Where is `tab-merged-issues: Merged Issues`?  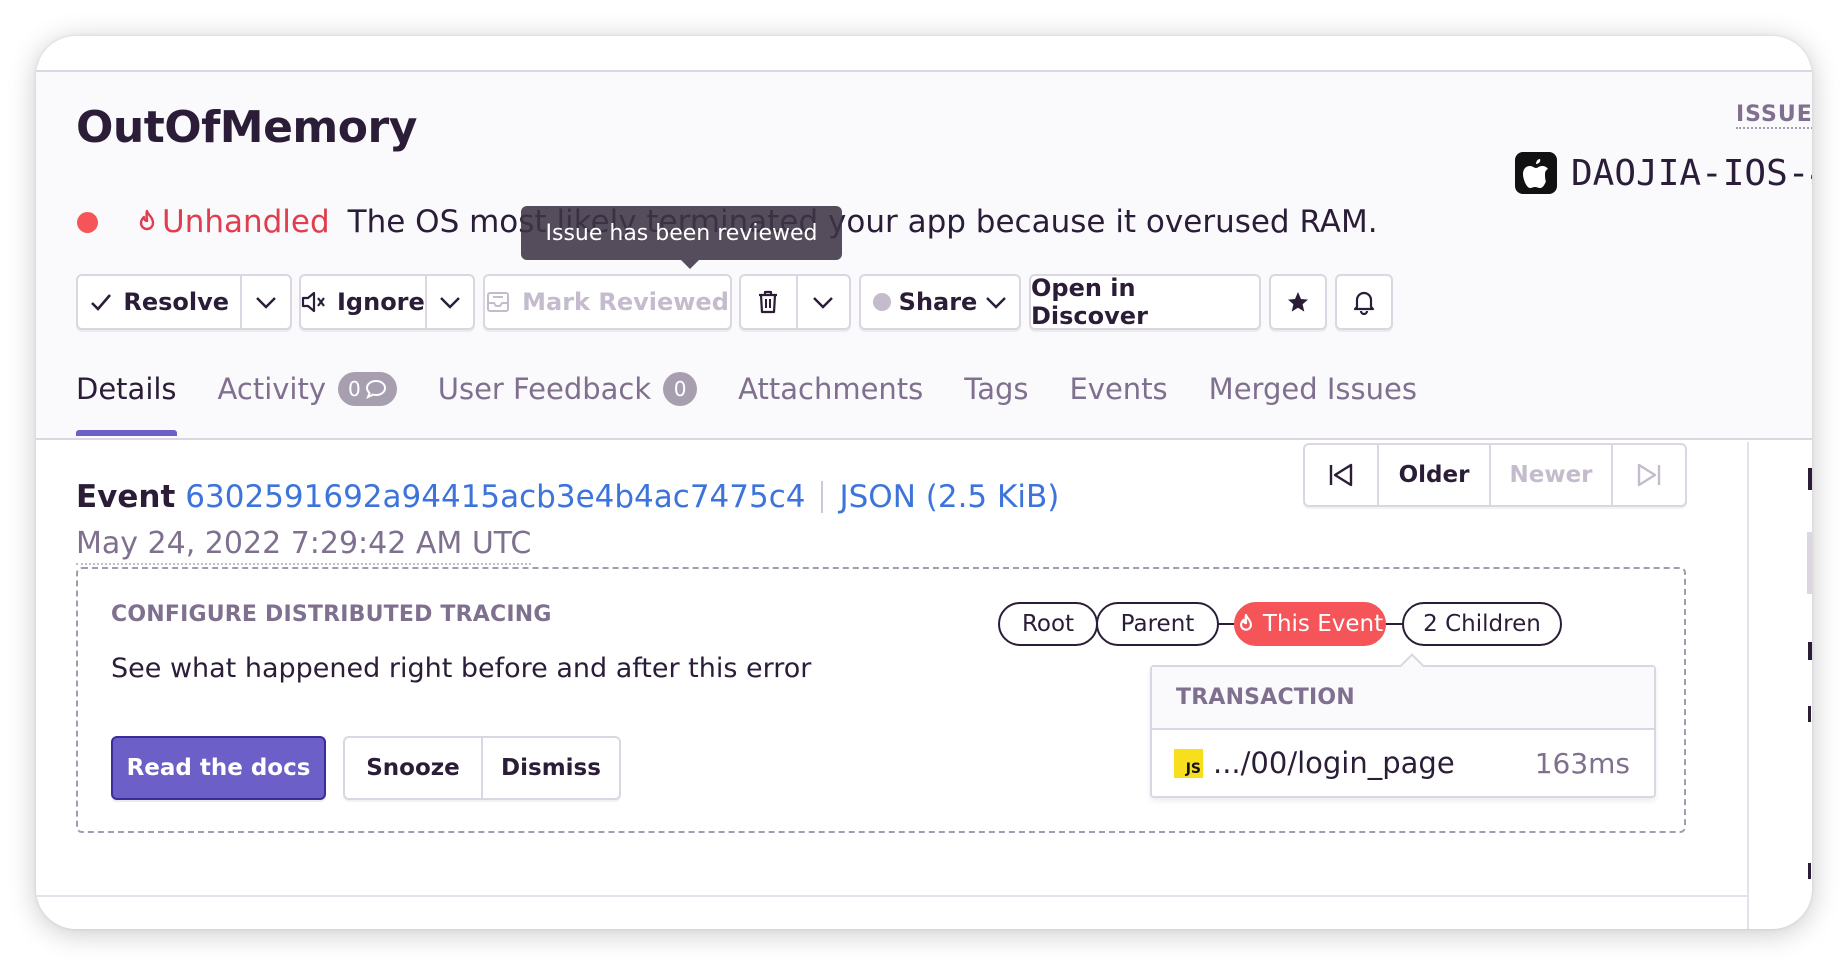 tab-merged-issues: Merged Issues is located at coordinates (1313, 389).